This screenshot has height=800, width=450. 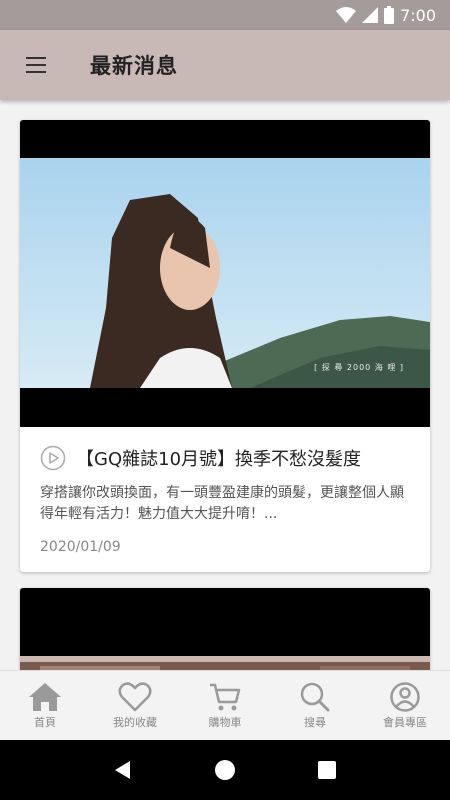 I want to click on news-card, so click(x=225, y=629).